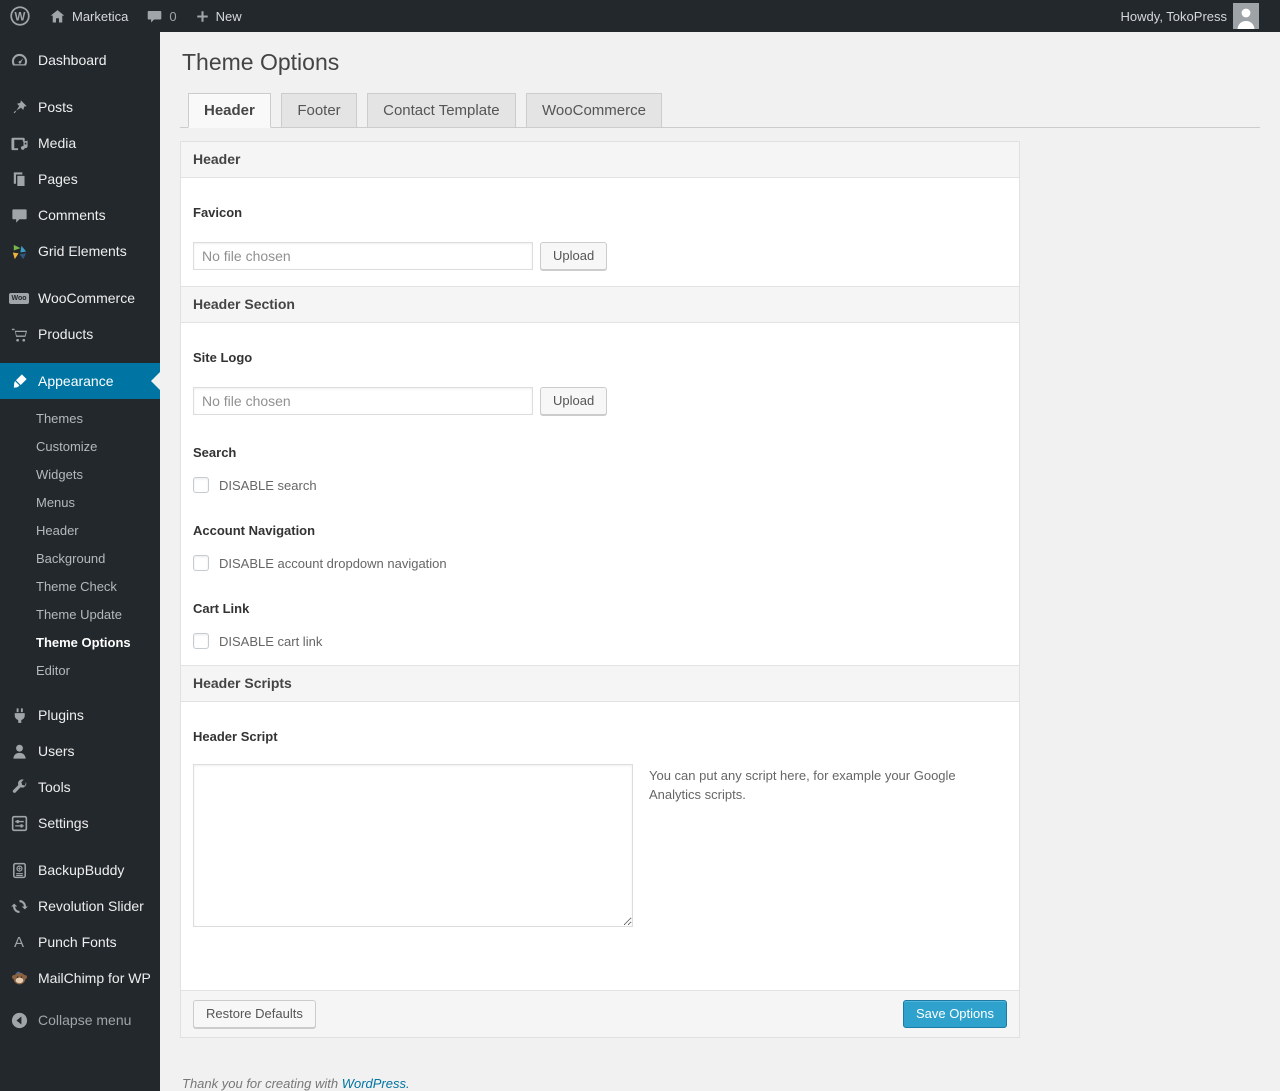  Describe the element at coordinates (19, 787) in the screenshot. I see `wrench-icon` at that location.